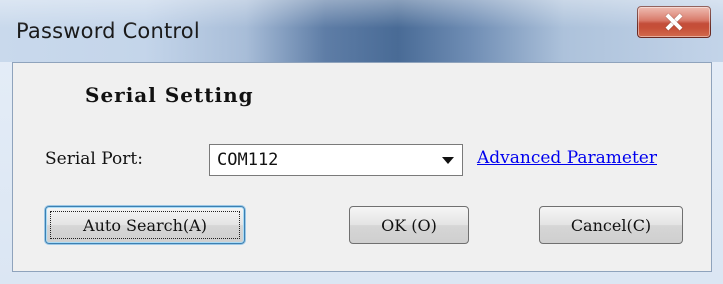 The width and height of the screenshot is (723, 284). Describe the element at coordinates (248, 160) in the screenshot. I see `serial-port-value: COM112` at that location.